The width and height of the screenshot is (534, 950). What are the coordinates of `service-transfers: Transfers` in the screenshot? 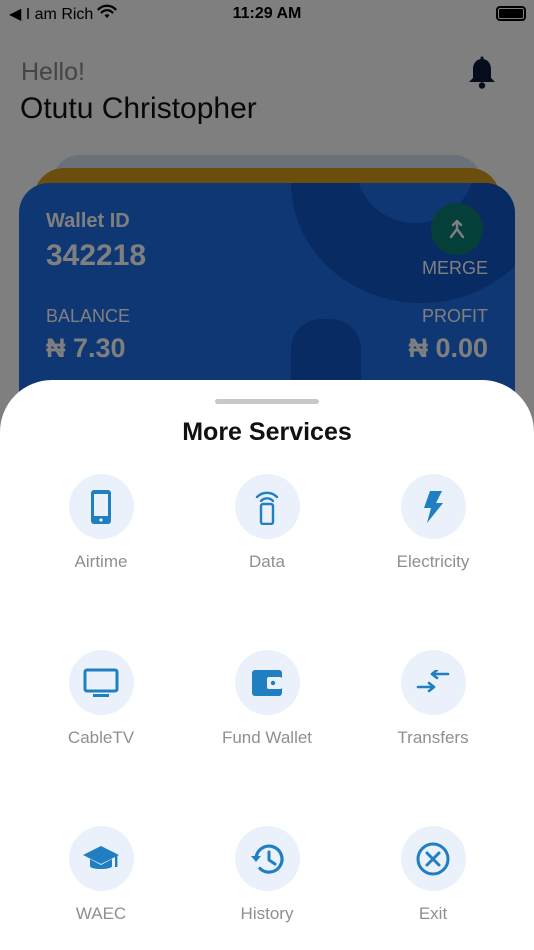 It's located at (433, 710).